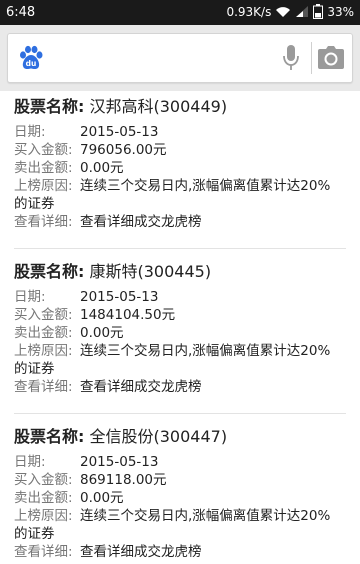 This screenshot has height=564, width=360. What do you see at coordinates (318, 11) in the screenshot?
I see `battery-icon` at bounding box center [318, 11].